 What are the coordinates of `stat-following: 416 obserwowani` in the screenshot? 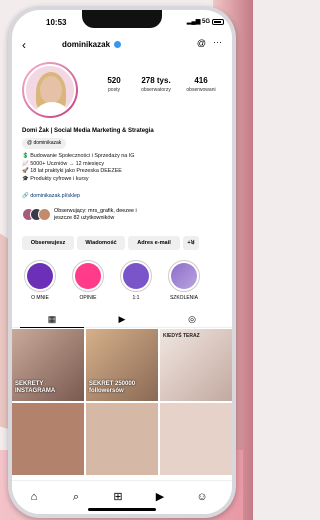 It's located at (201, 84).